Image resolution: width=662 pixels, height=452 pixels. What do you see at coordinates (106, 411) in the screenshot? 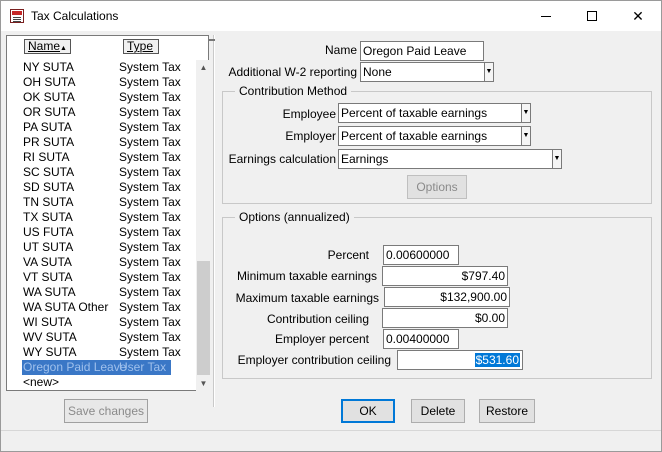
I see `save-changes-button: Save changes` at bounding box center [106, 411].